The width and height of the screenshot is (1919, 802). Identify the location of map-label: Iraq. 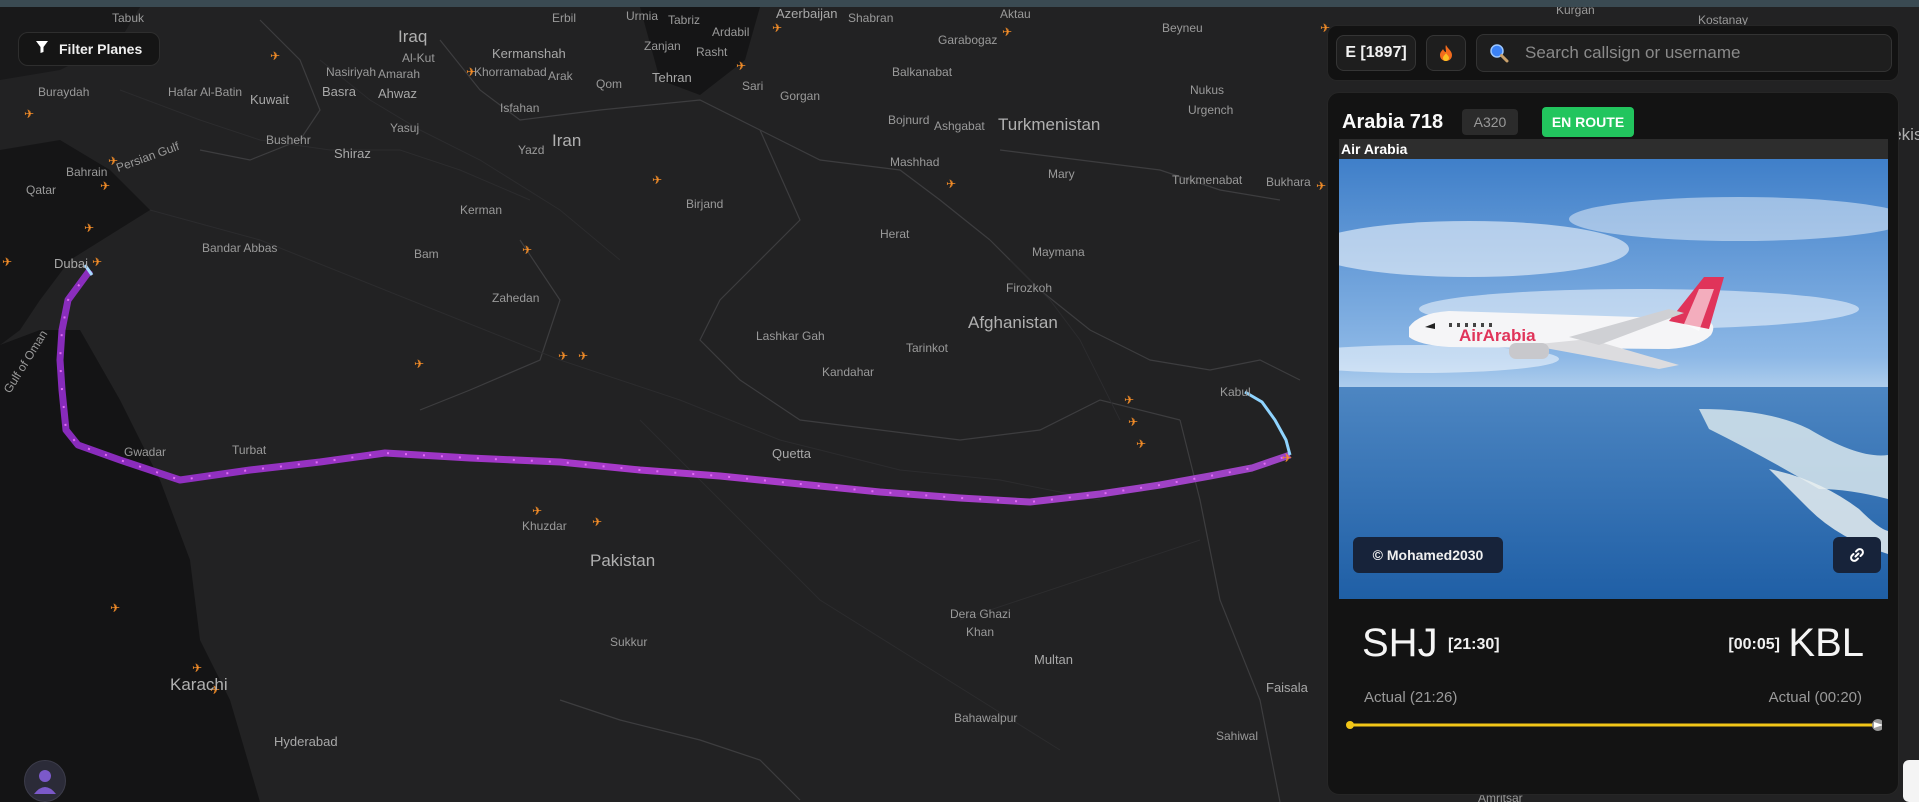
(412, 36).